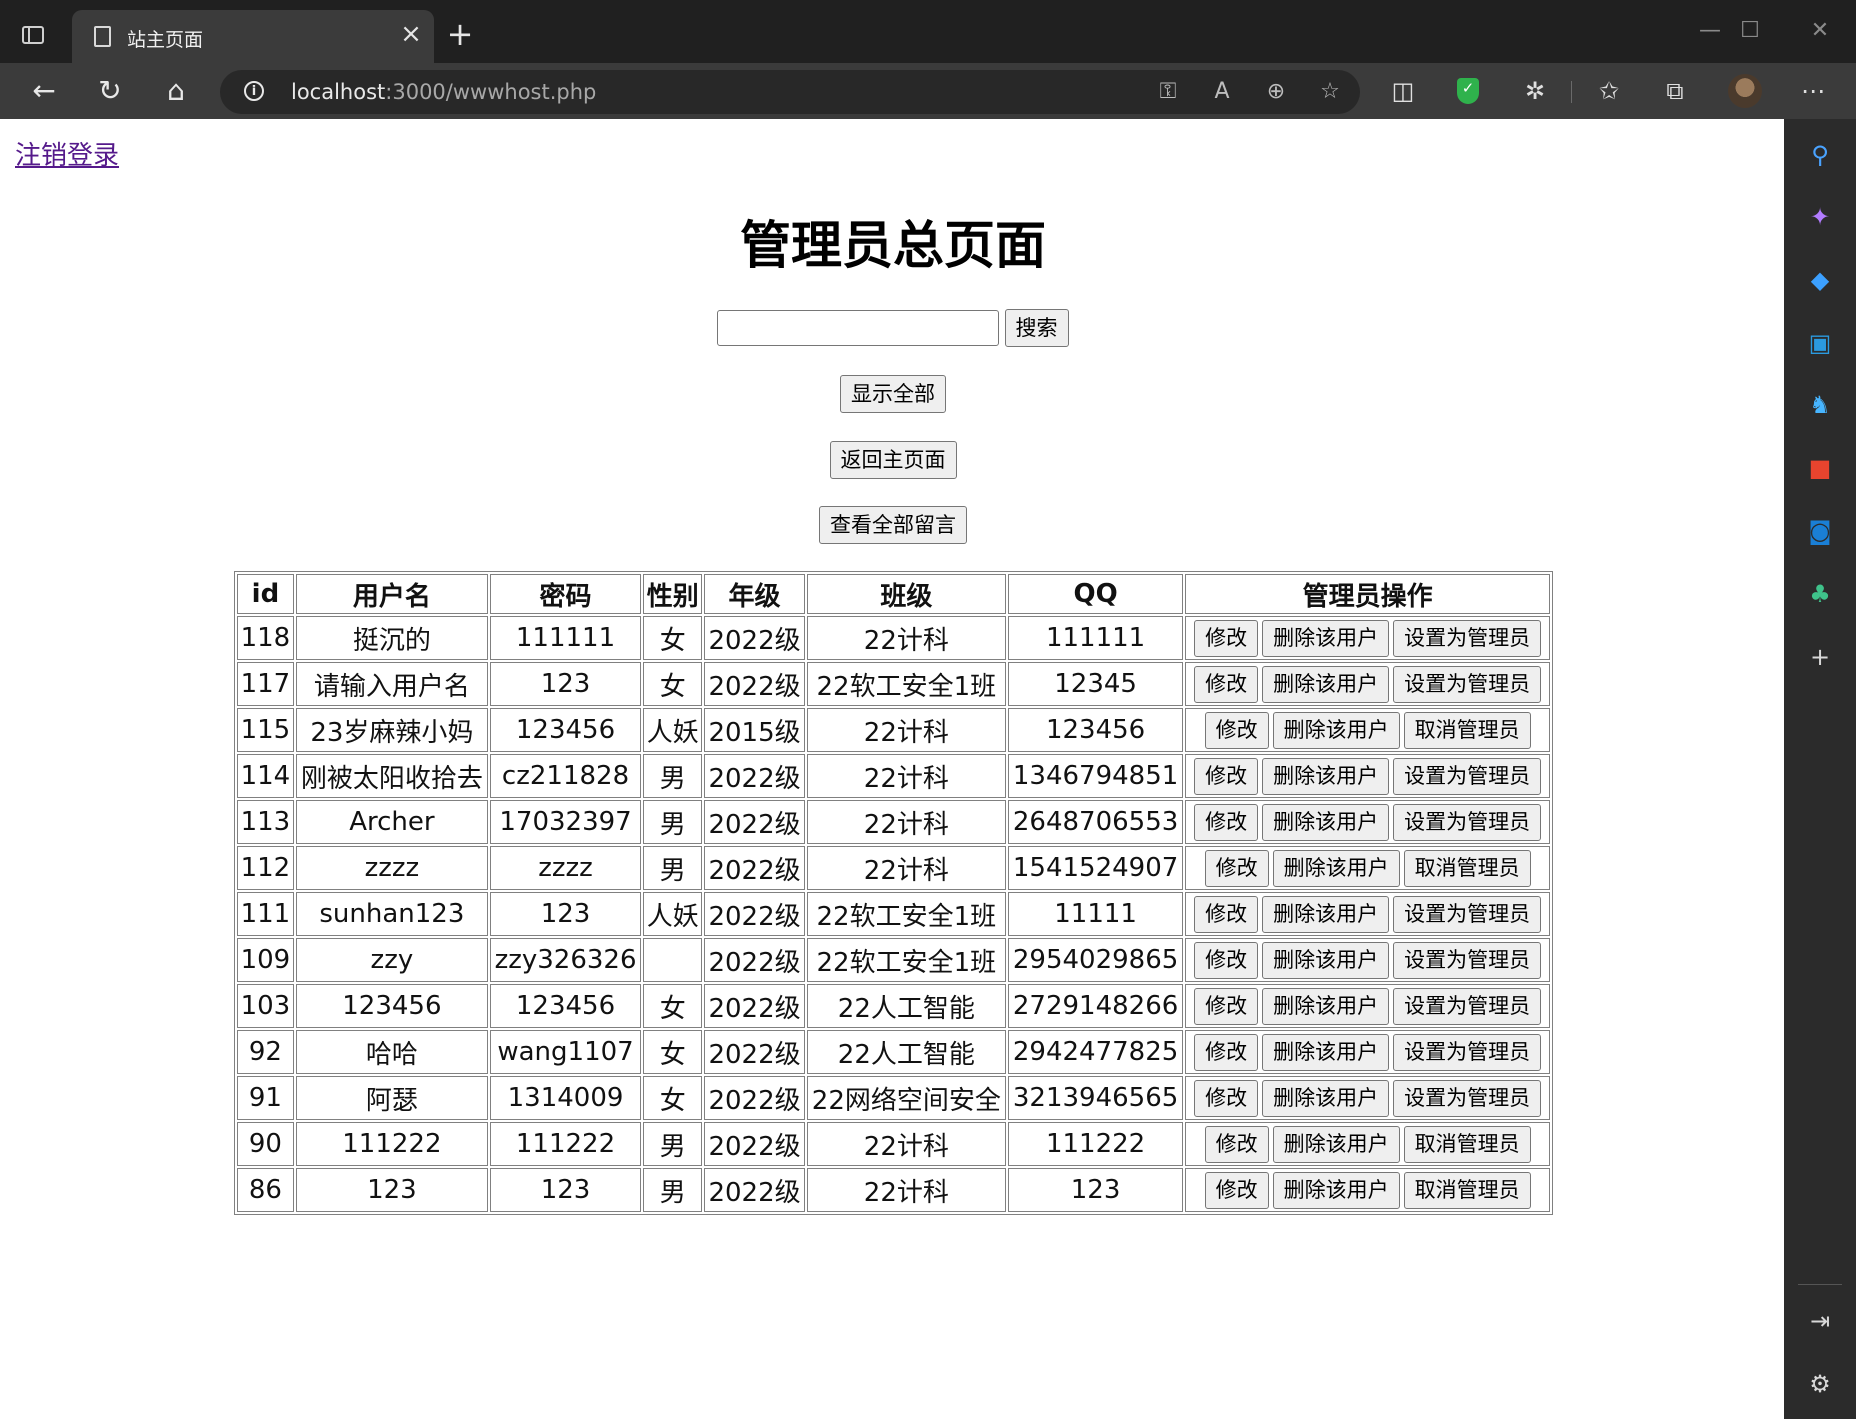 The height and width of the screenshot is (1419, 1856). I want to click on cell-admin-actions: 修改 删除该用户 取消管理员, so click(1367, 1190).